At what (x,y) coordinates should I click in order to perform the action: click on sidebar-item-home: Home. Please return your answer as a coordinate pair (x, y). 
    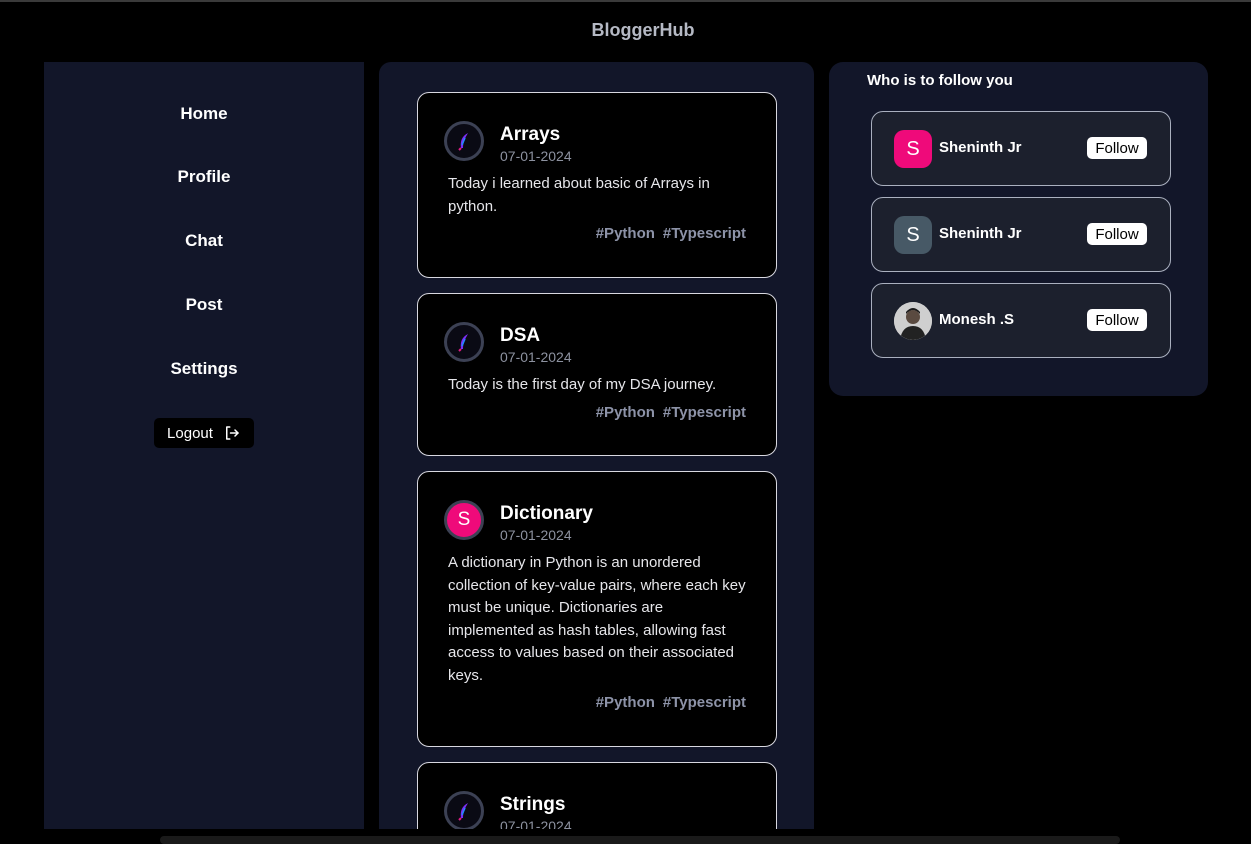
    Looking at the image, I should click on (204, 114).